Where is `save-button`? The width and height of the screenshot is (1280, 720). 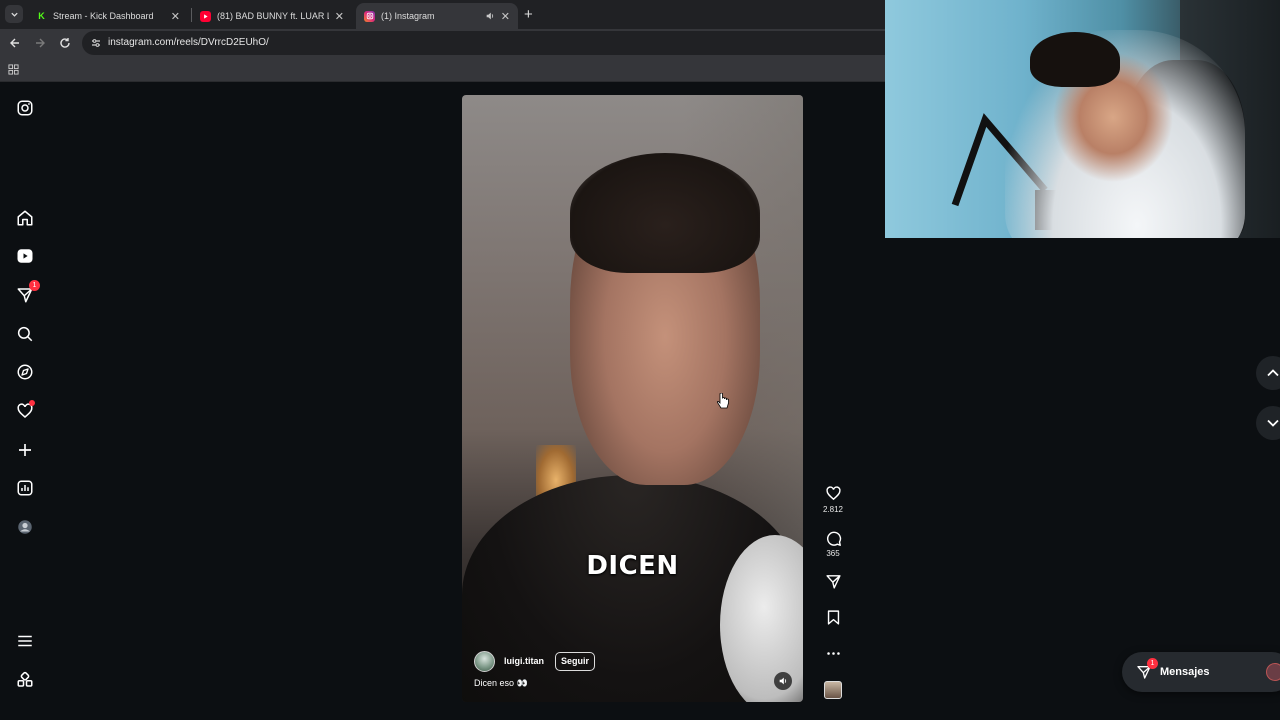
save-button is located at coordinates (833, 617).